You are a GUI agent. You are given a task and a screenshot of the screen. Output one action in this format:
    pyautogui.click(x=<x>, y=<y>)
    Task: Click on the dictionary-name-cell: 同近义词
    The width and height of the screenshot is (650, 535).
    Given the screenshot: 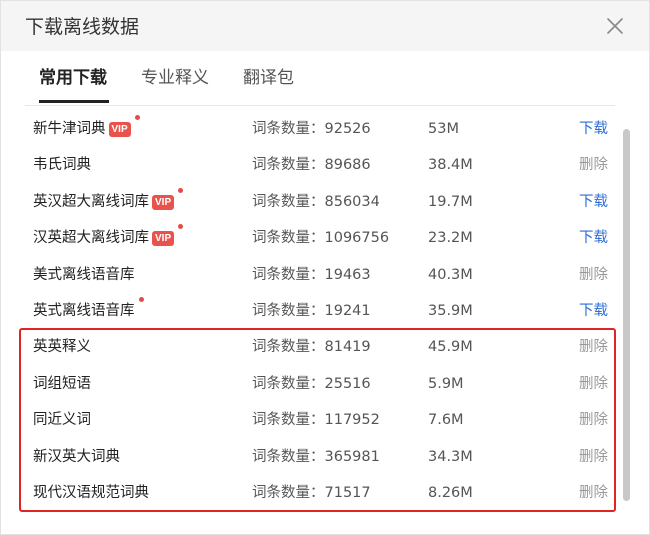 What is the action you would take?
    pyautogui.click(x=62, y=420)
    